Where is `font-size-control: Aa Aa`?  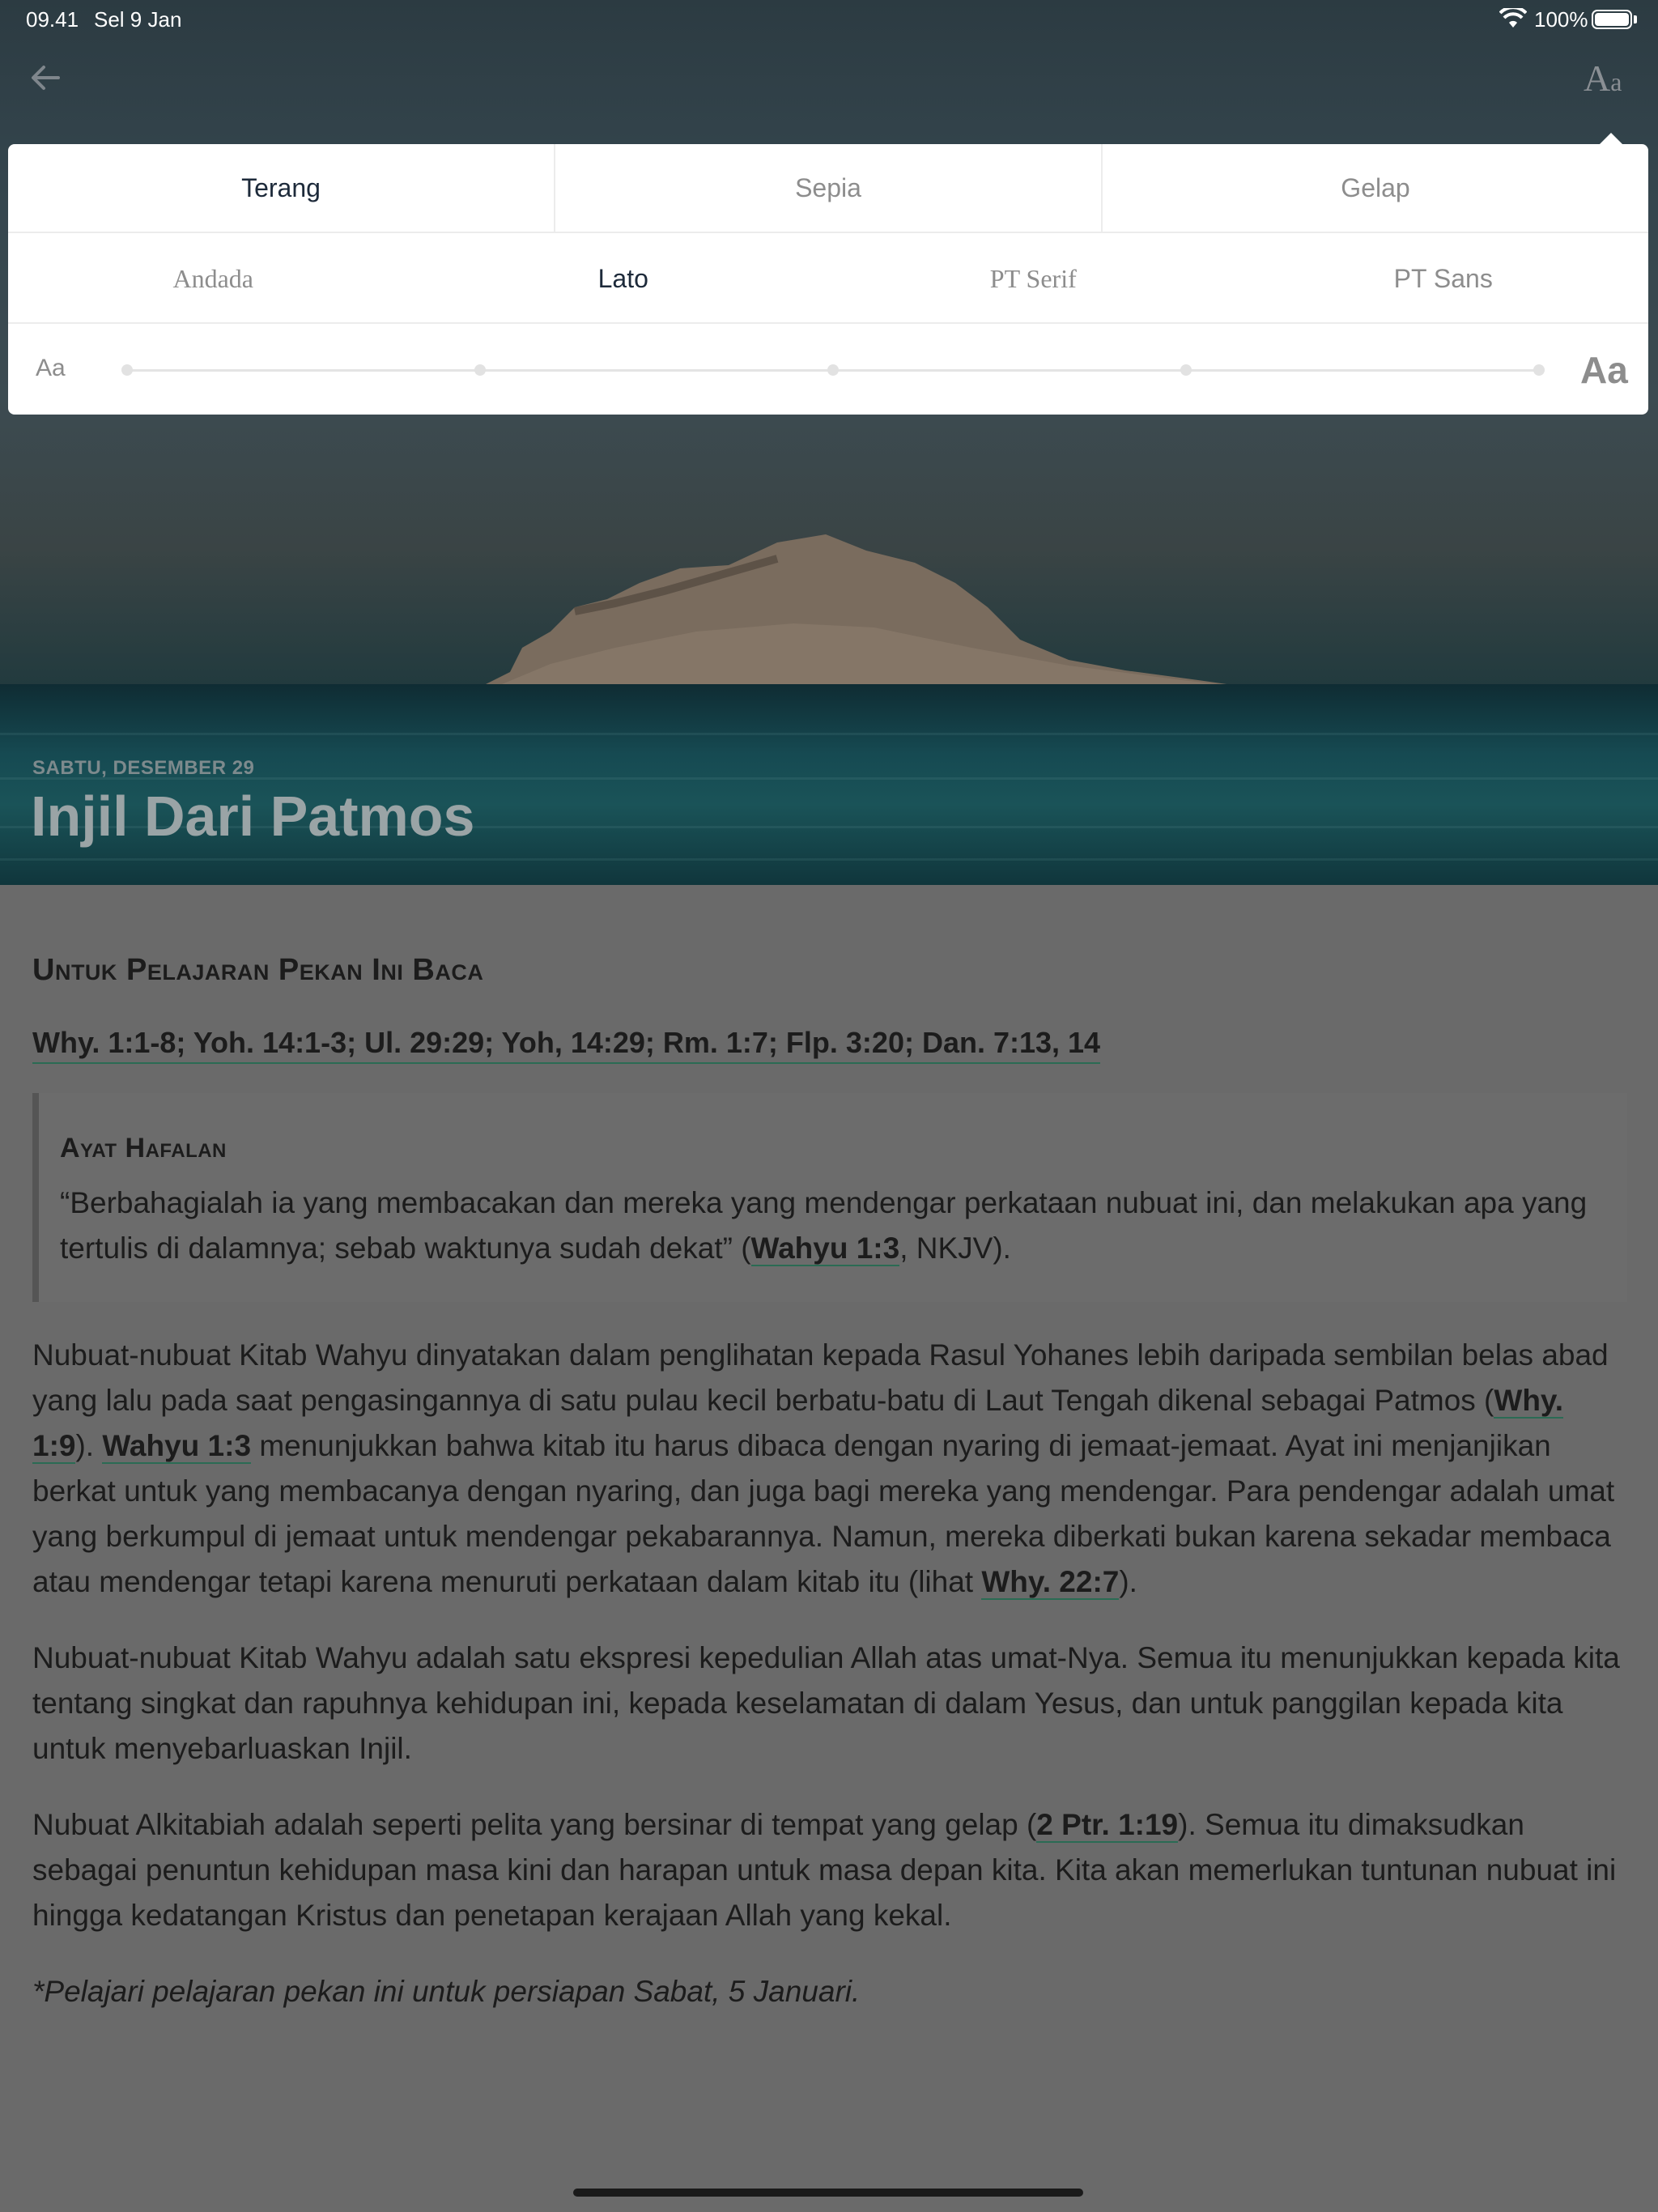
font-size-control: Aa Aa is located at coordinates (828, 370).